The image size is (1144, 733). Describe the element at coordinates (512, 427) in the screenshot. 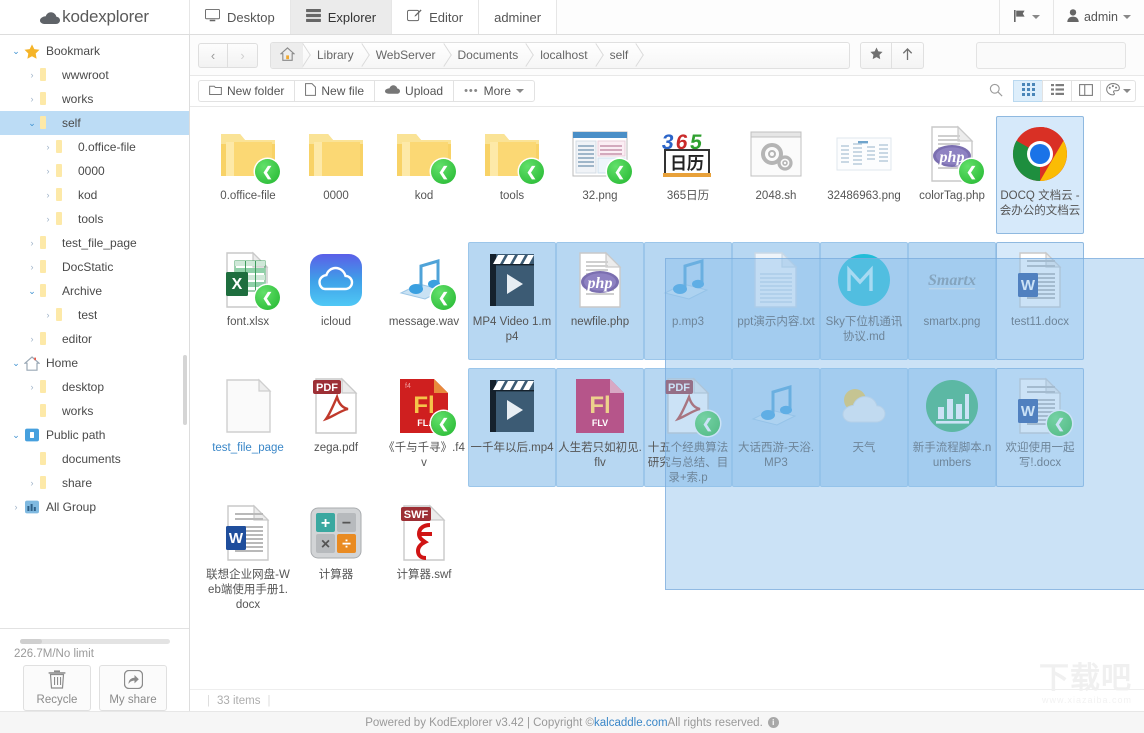

I see `file-item: 一千年以后.mp4` at that location.